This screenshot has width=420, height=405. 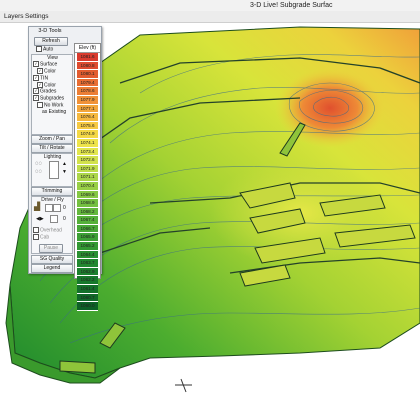 What do you see at coordinates (87, 186) in the screenshot?
I see `legend-entry: 1070.4` at bounding box center [87, 186].